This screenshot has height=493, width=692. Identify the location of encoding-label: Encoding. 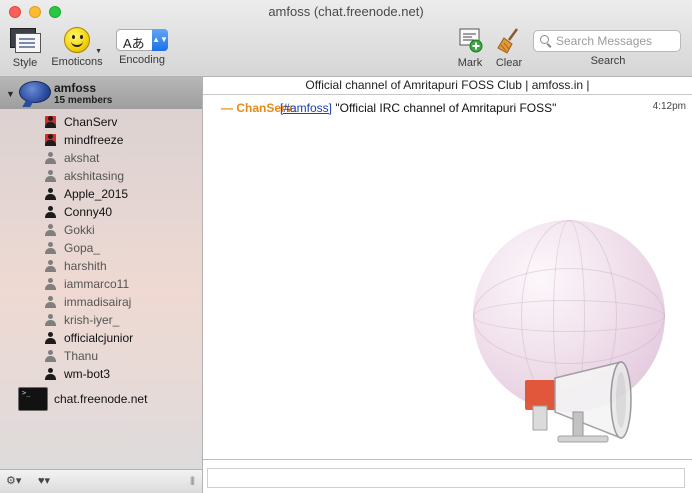
(142, 60).